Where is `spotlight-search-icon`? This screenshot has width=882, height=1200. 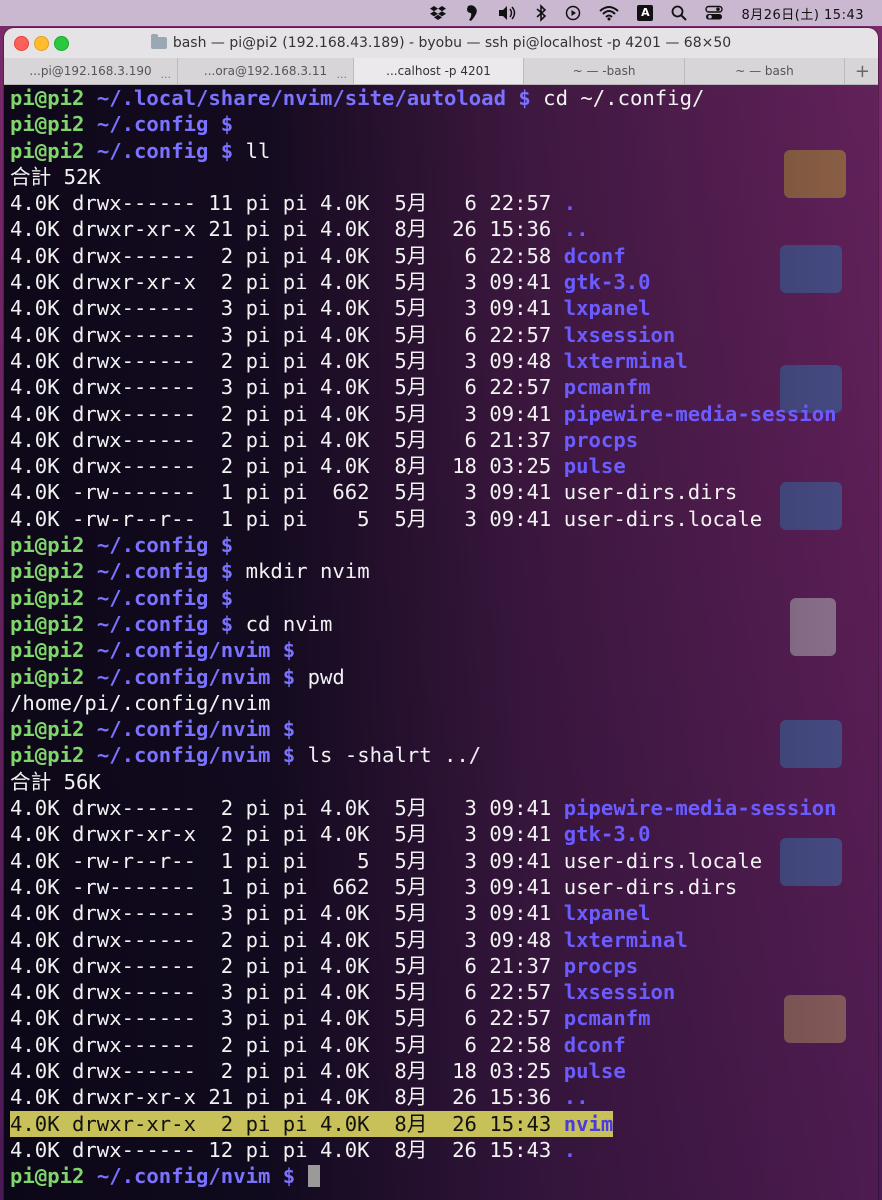
spotlight-search-icon is located at coordinates (679, 13).